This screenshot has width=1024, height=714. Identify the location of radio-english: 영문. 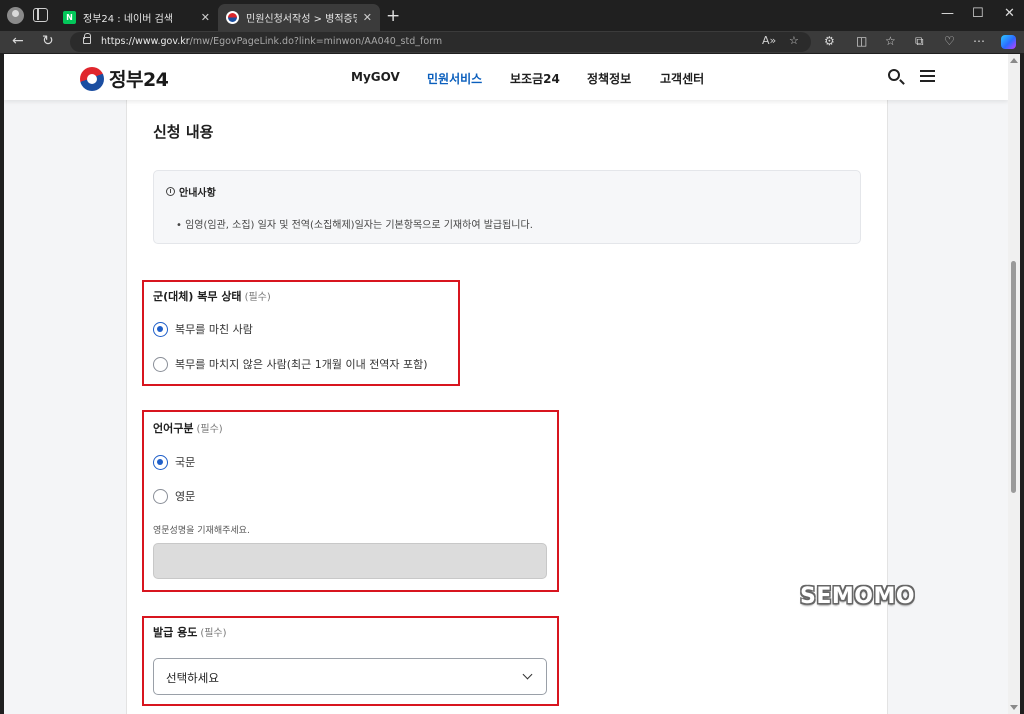
(174, 496).